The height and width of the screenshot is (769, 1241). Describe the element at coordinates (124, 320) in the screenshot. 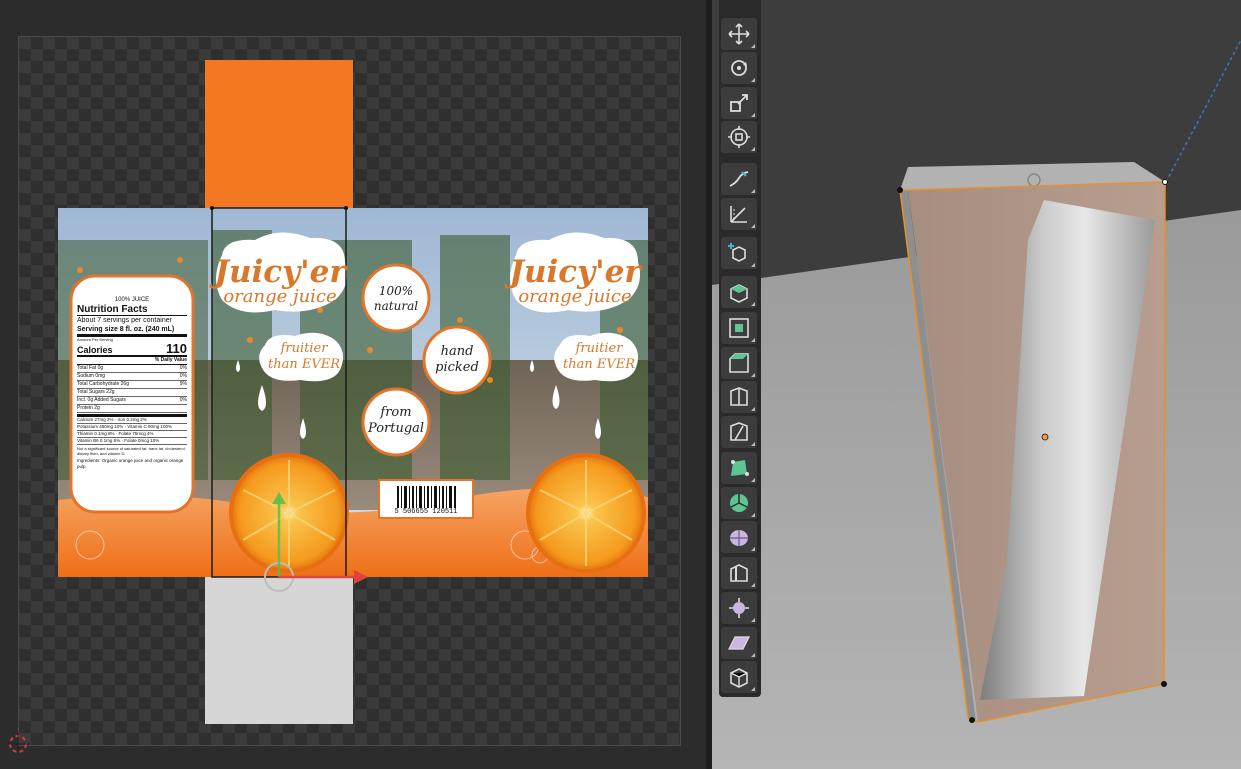

I see `nutrition-servings: About 7 servings per container` at that location.